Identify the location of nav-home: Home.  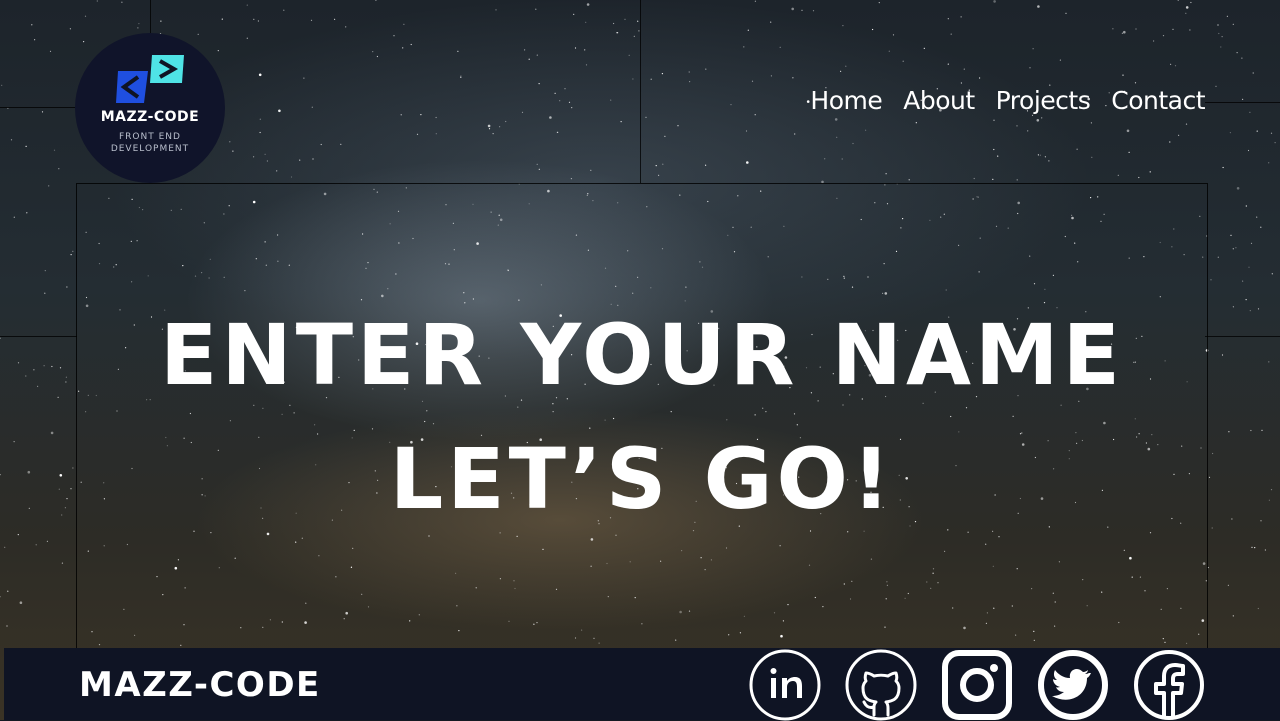
(846, 100).